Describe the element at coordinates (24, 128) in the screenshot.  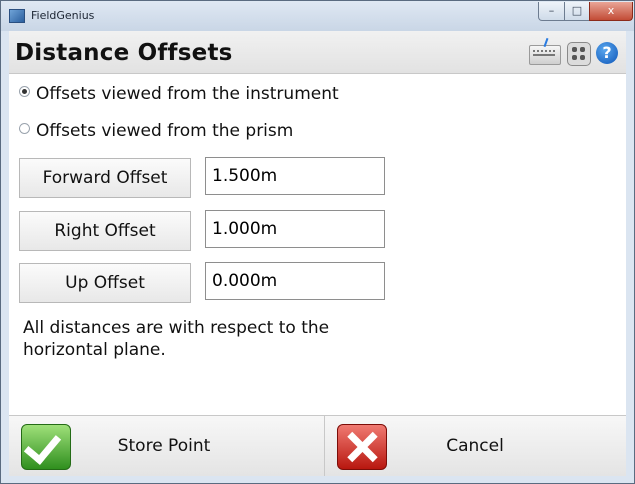
I see `radio-prism` at that location.